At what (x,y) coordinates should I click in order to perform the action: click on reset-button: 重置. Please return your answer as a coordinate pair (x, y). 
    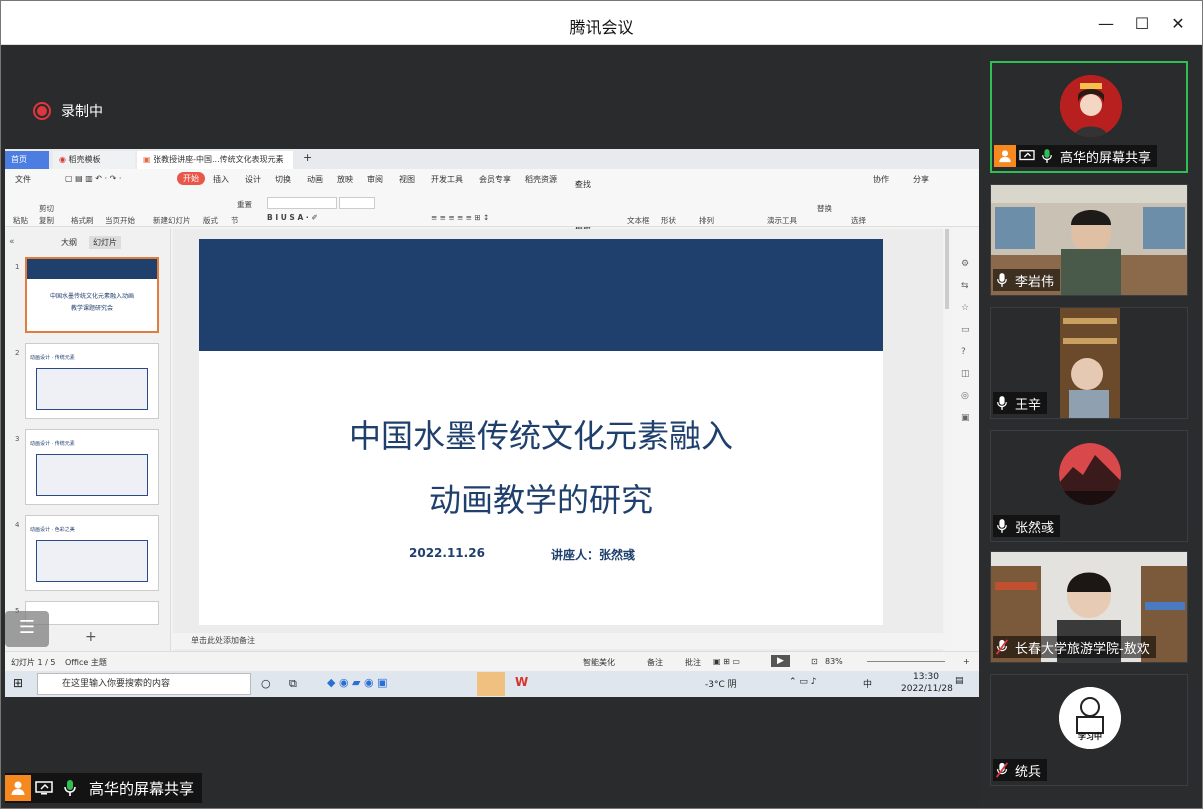
    Looking at the image, I should click on (244, 204).